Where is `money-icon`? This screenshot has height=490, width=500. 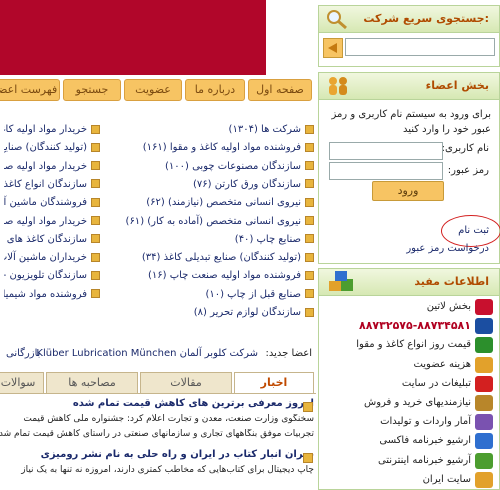
money-icon is located at coordinates (484, 364).